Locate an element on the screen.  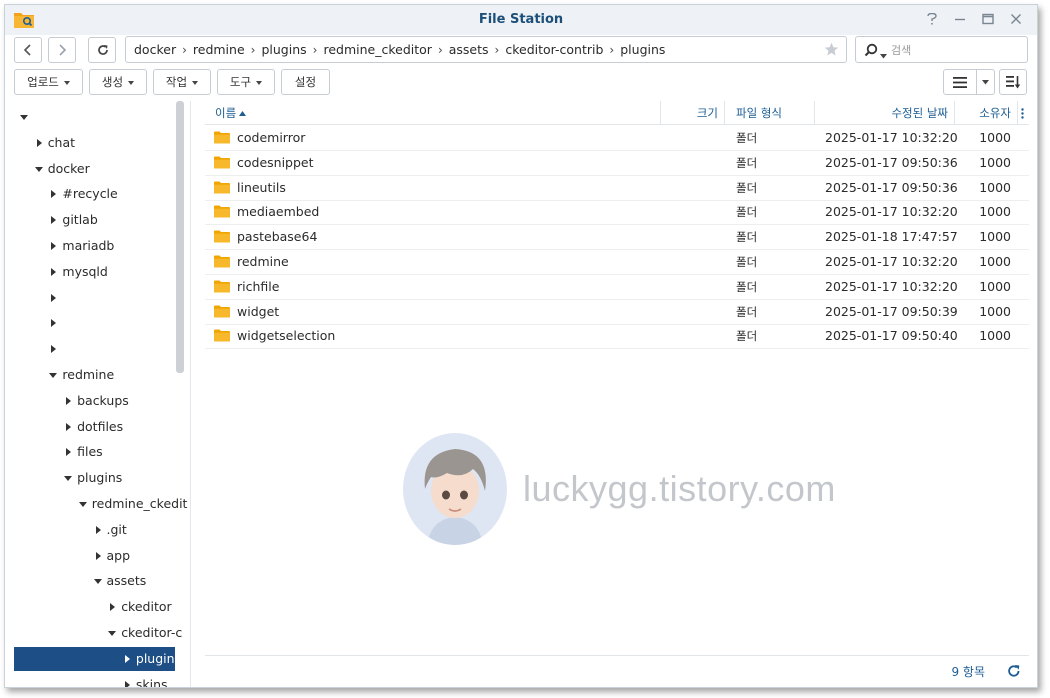
search-input is located at coordinates (956, 50).